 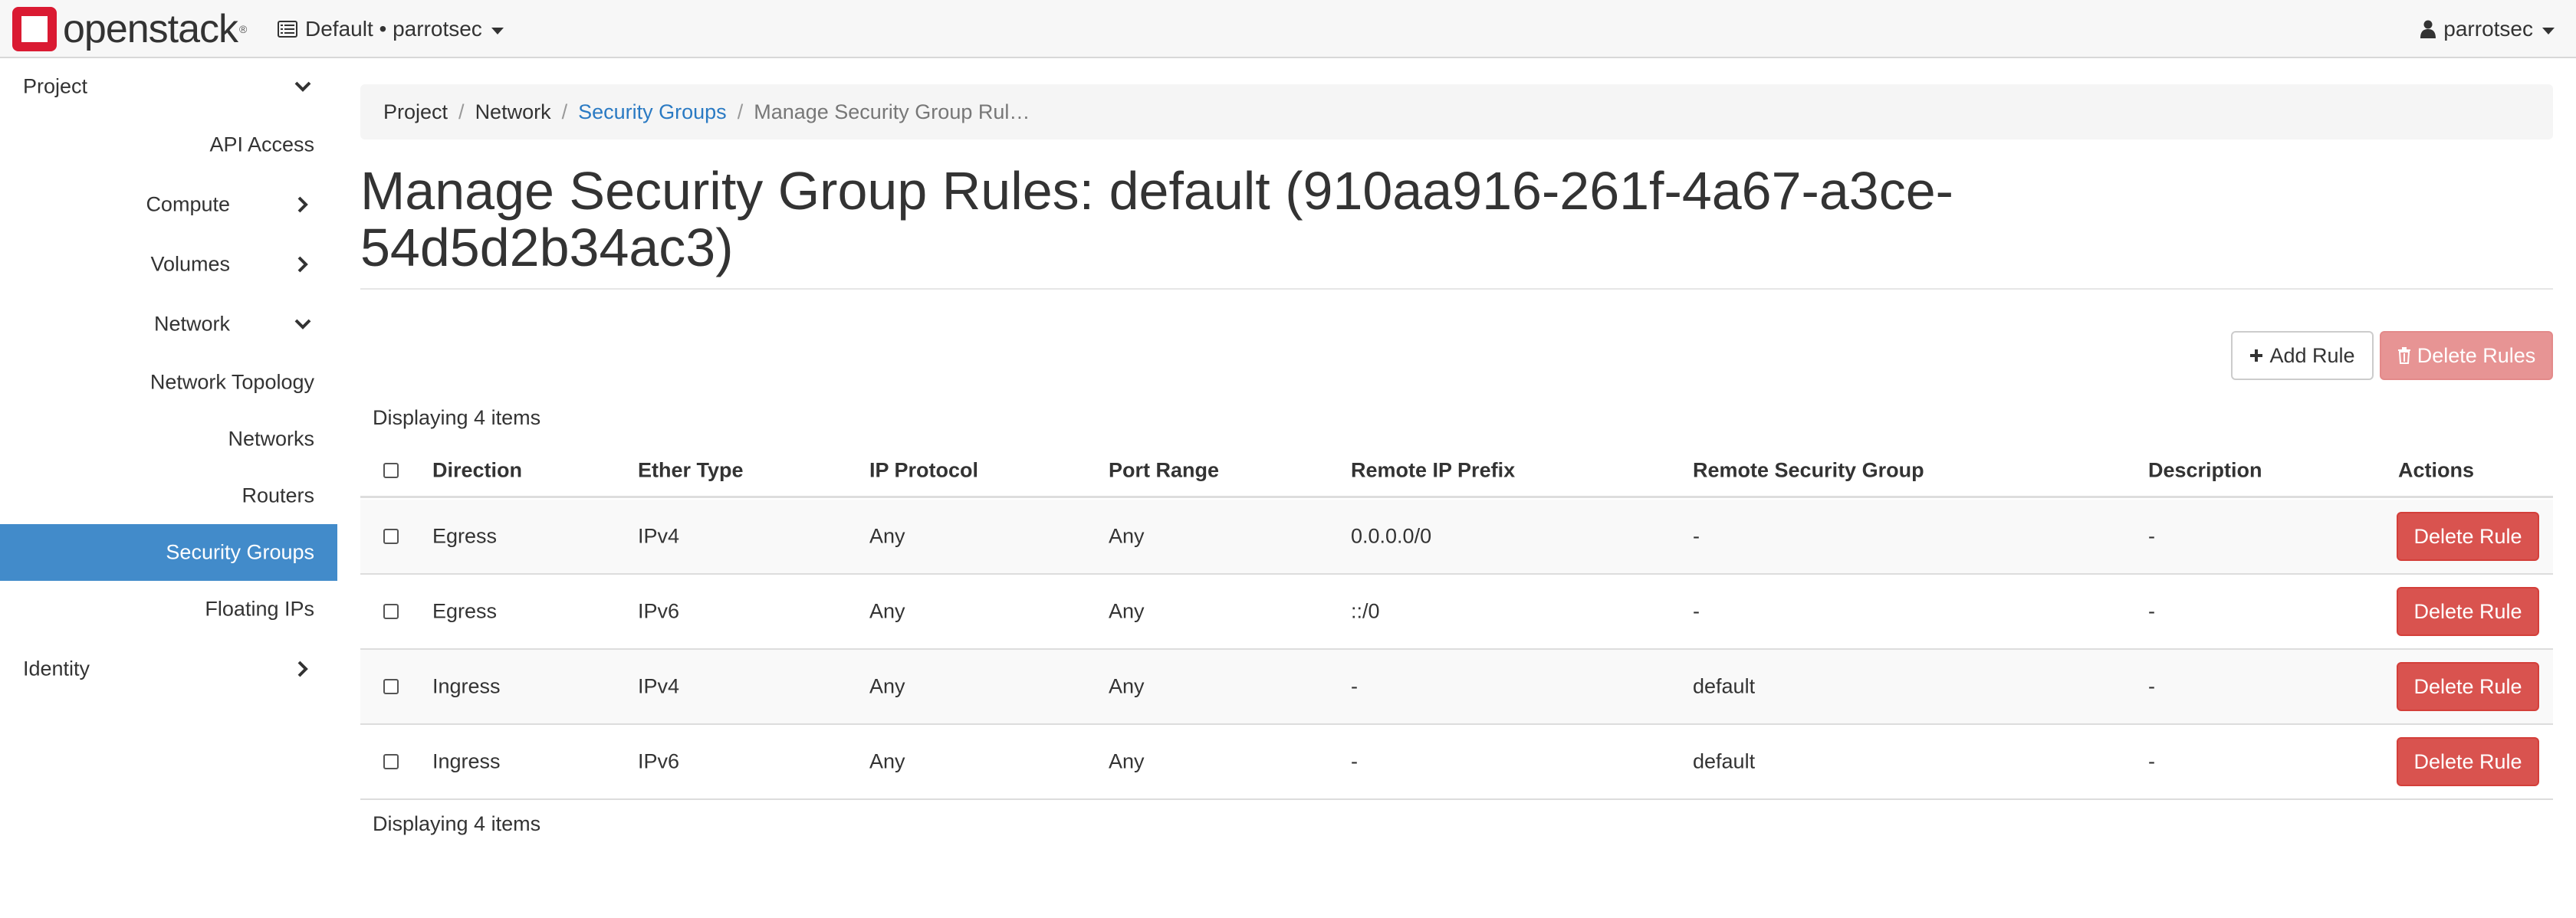 What do you see at coordinates (169, 496) in the screenshot?
I see `sidebar-item-routers: Routers` at bounding box center [169, 496].